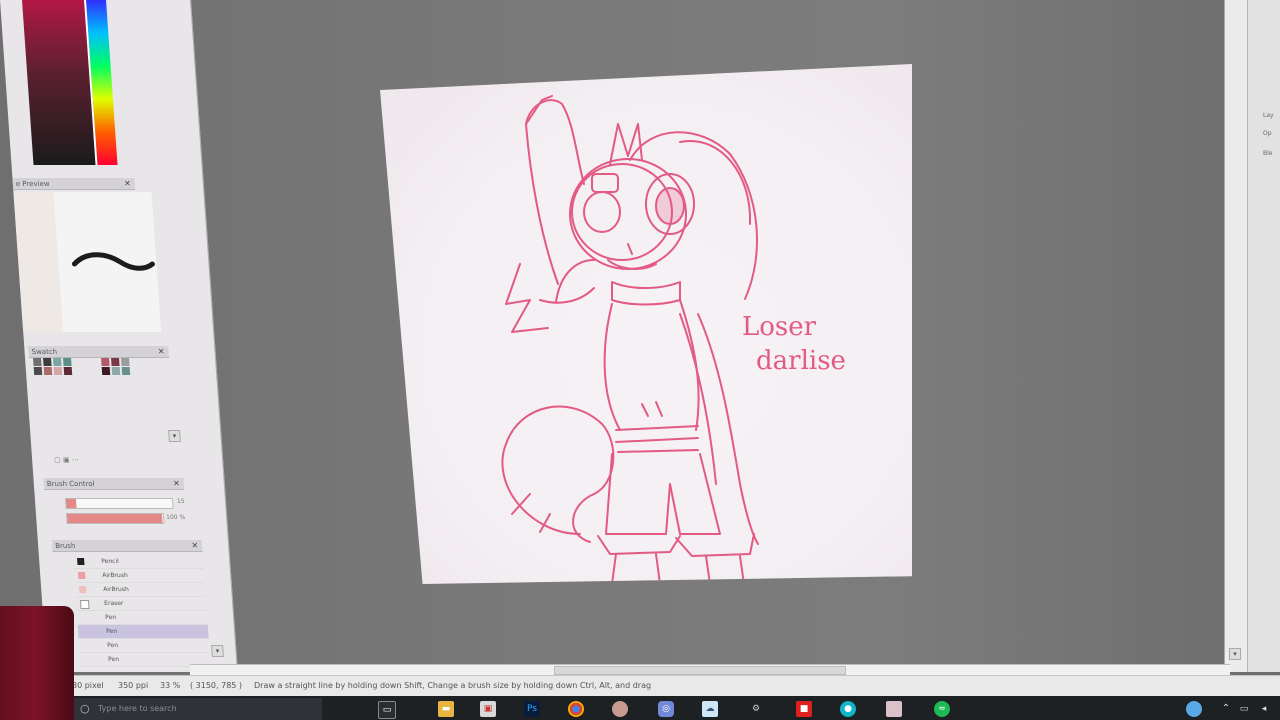 The width and height of the screenshot is (1280, 720). Describe the element at coordinates (133, 685) in the screenshot. I see `status-dpi: 350 ppi` at that location.